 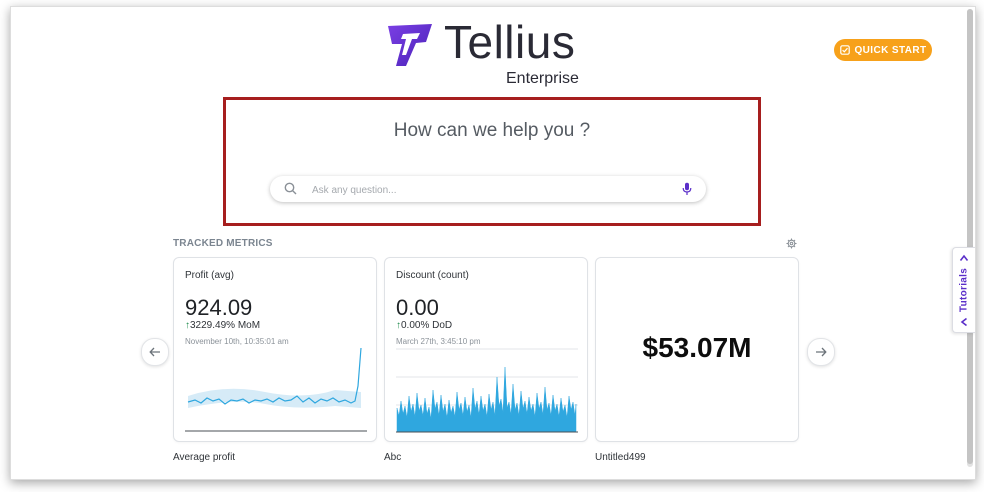 What do you see at coordinates (492, 130) in the screenshot?
I see `help-title: How can we help you ?` at bounding box center [492, 130].